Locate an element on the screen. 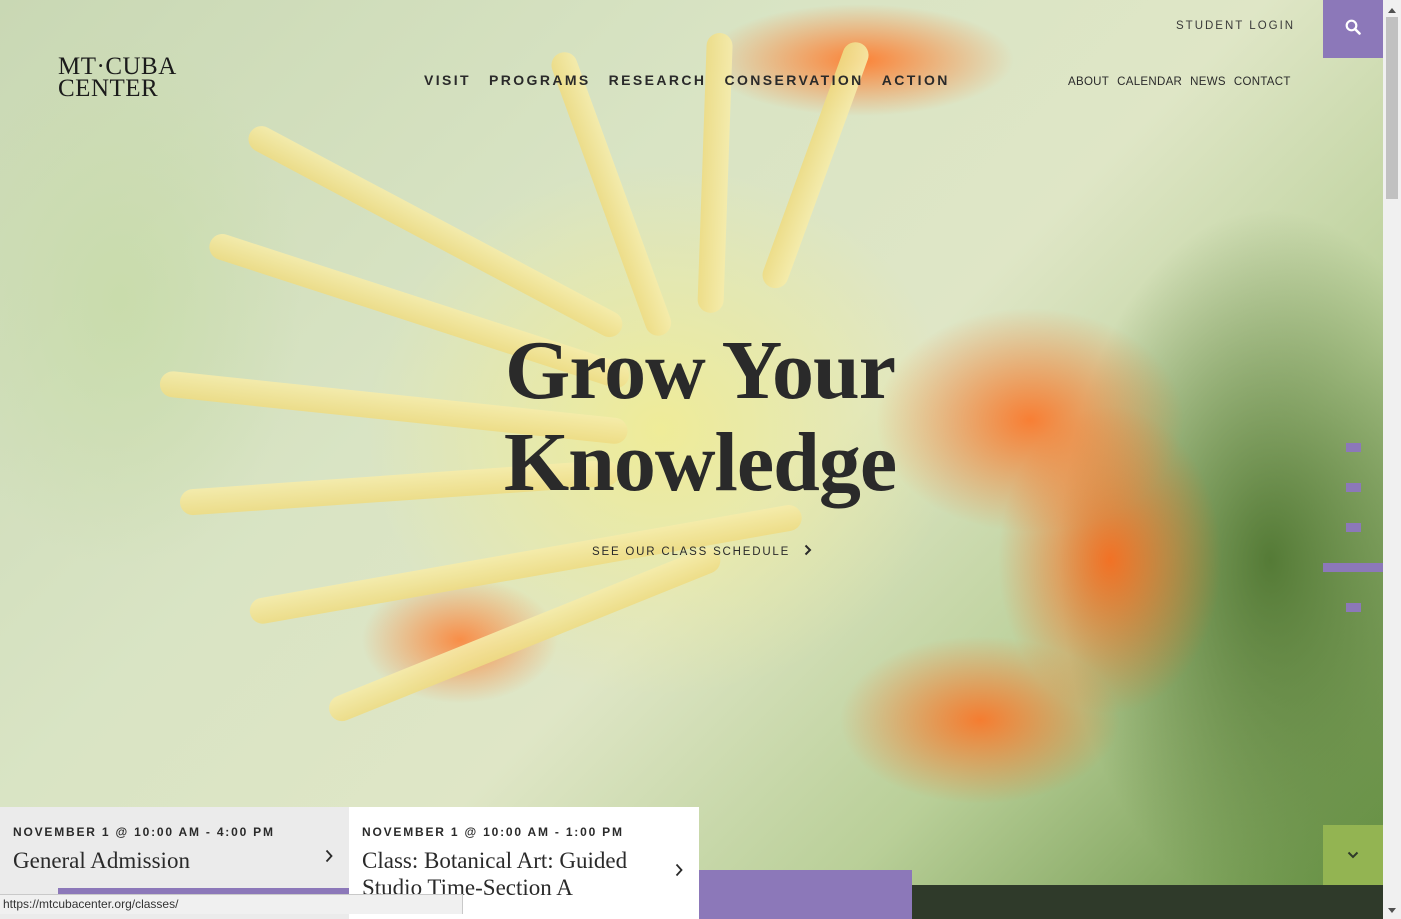 The height and width of the screenshot is (919, 1401). site-logo: MT·CUBA CENTER is located at coordinates (117, 78).